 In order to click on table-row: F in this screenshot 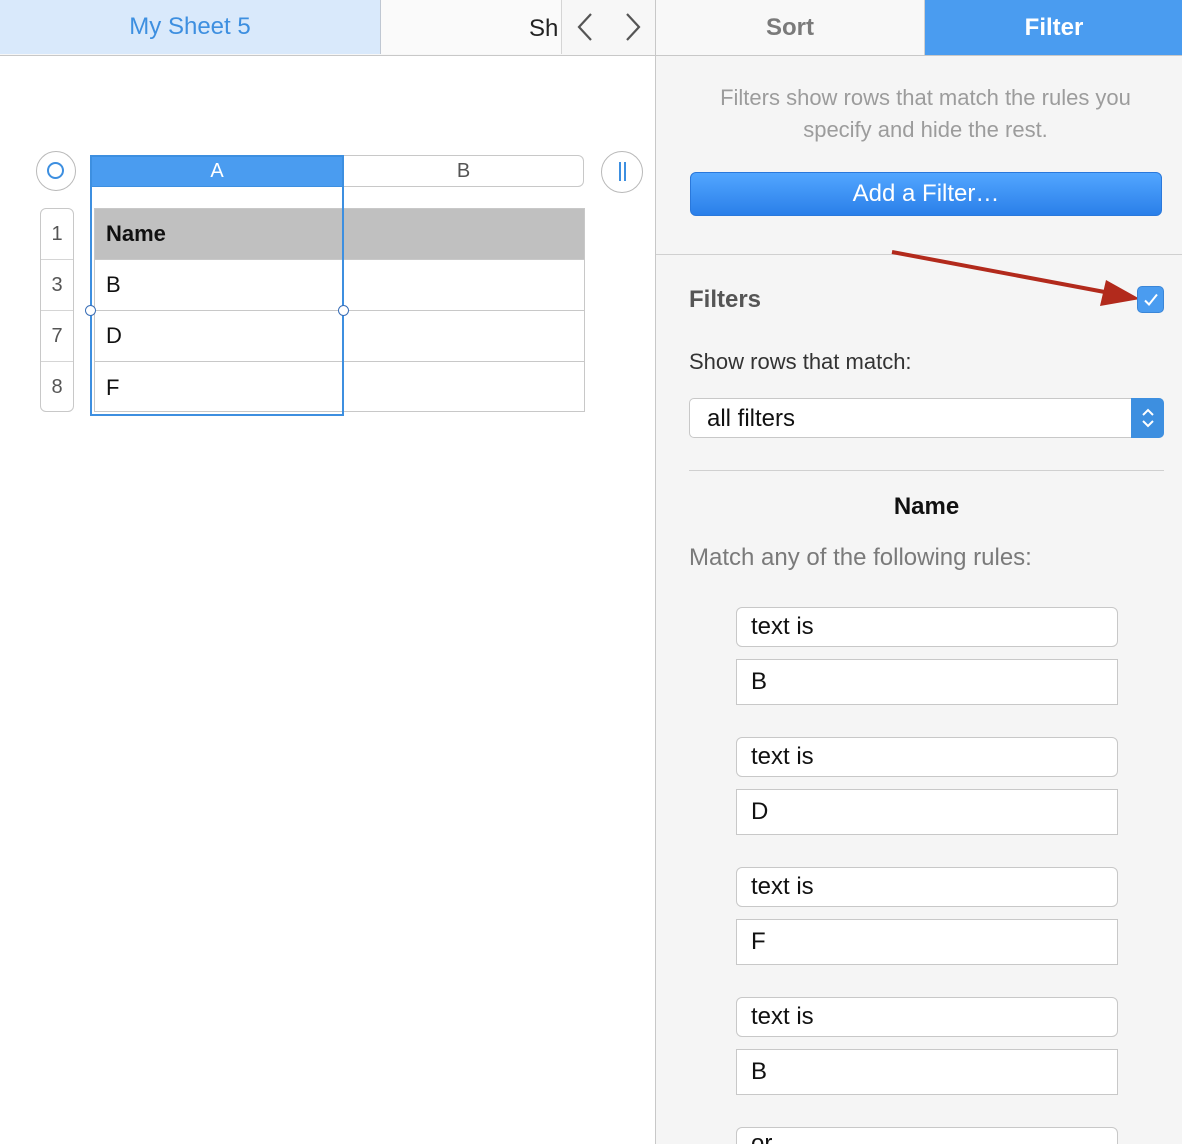, I will do `click(339, 387)`.